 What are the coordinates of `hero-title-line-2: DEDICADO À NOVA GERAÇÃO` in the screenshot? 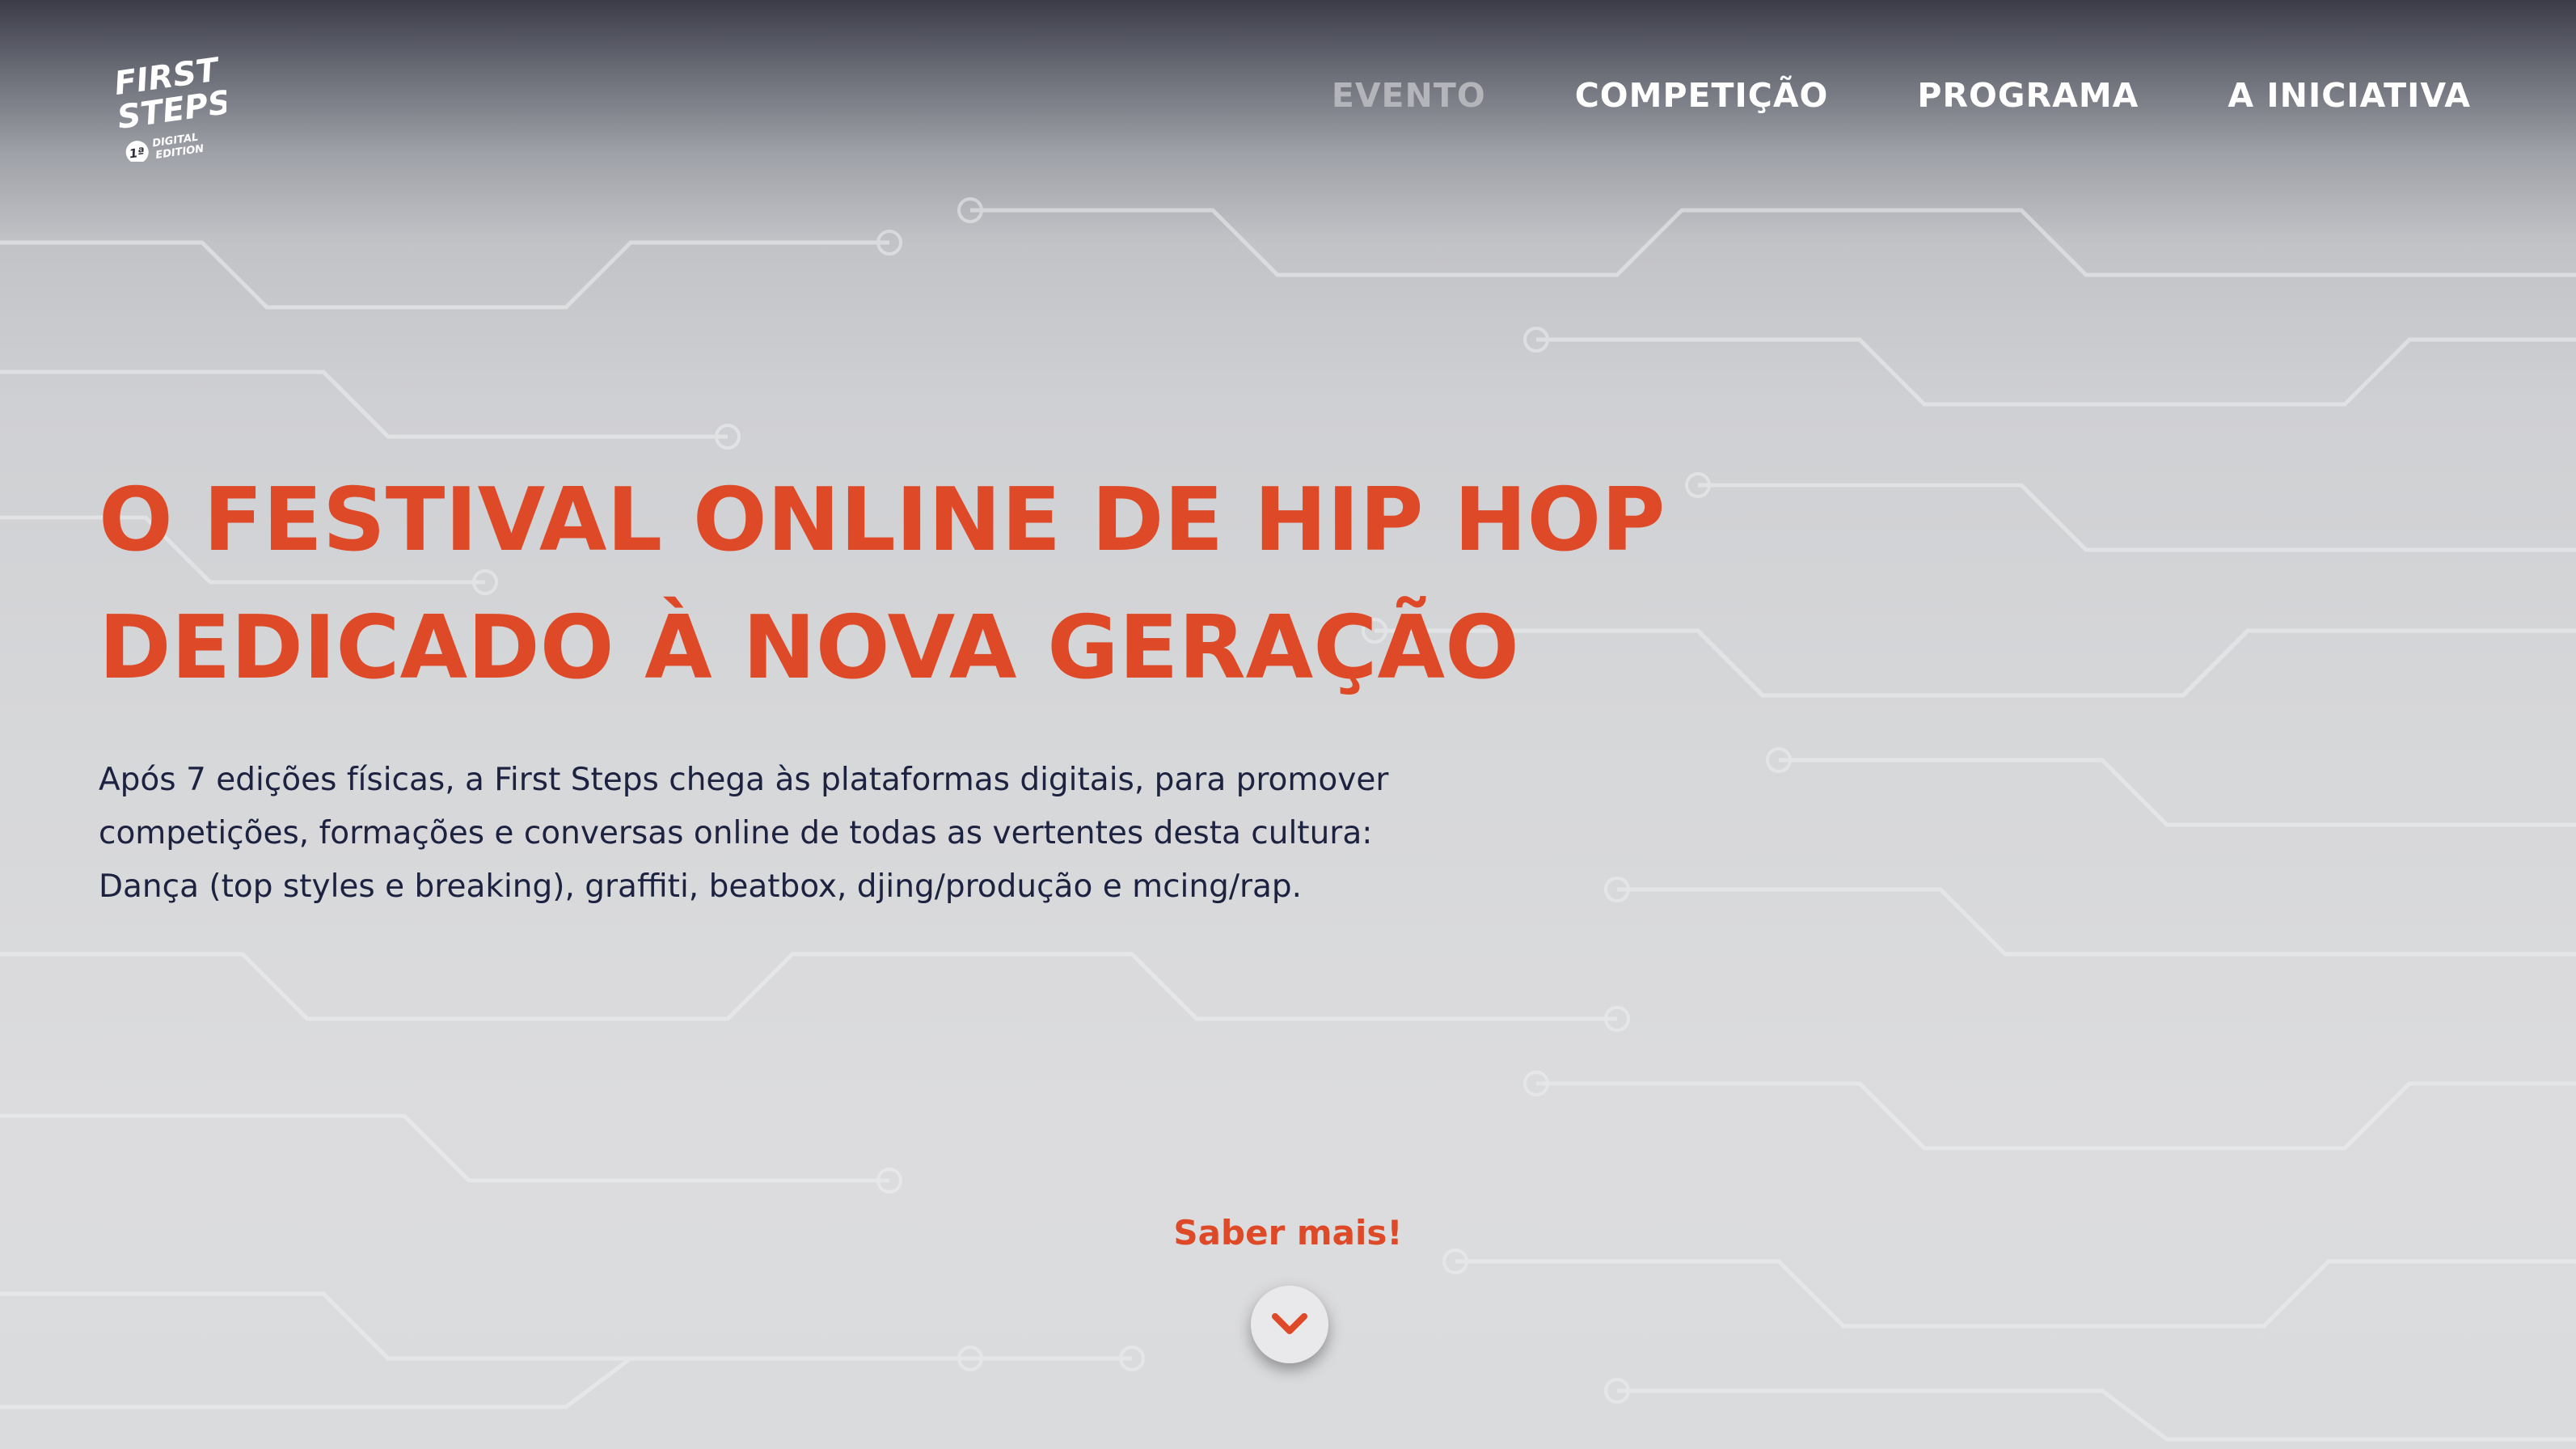 It's located at (809, 648).